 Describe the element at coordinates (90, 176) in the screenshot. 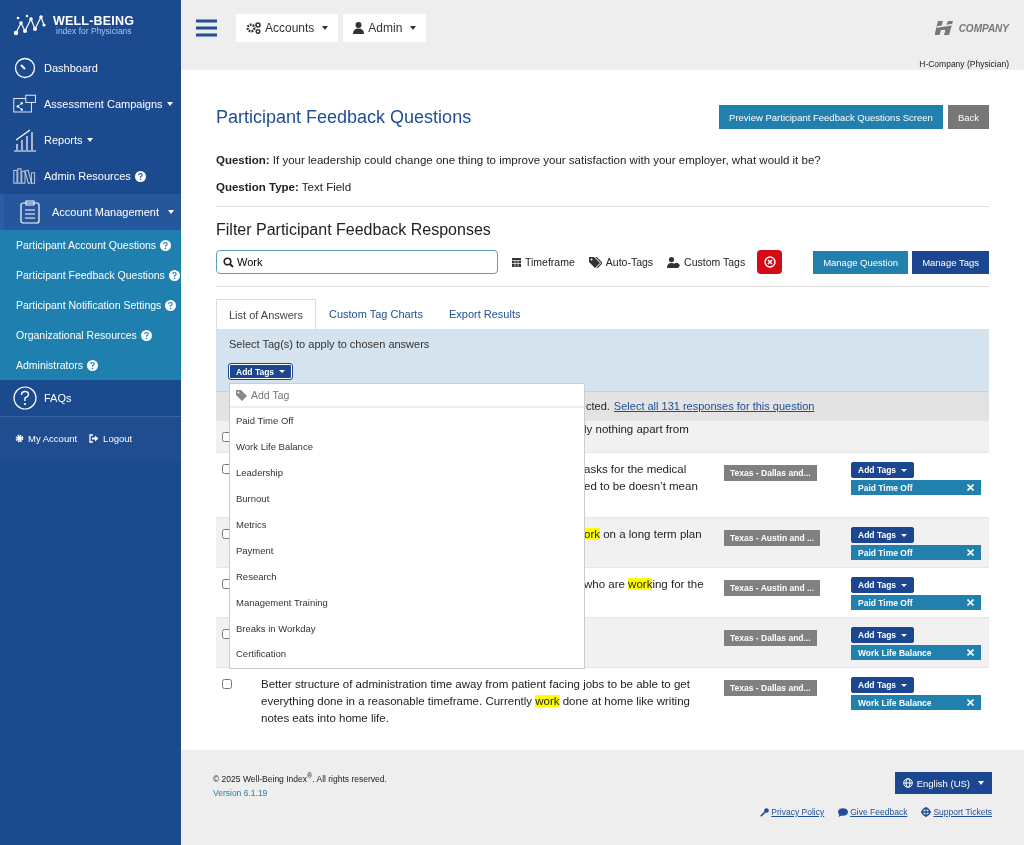

I see `nav-item: Admin Resources` at that location.